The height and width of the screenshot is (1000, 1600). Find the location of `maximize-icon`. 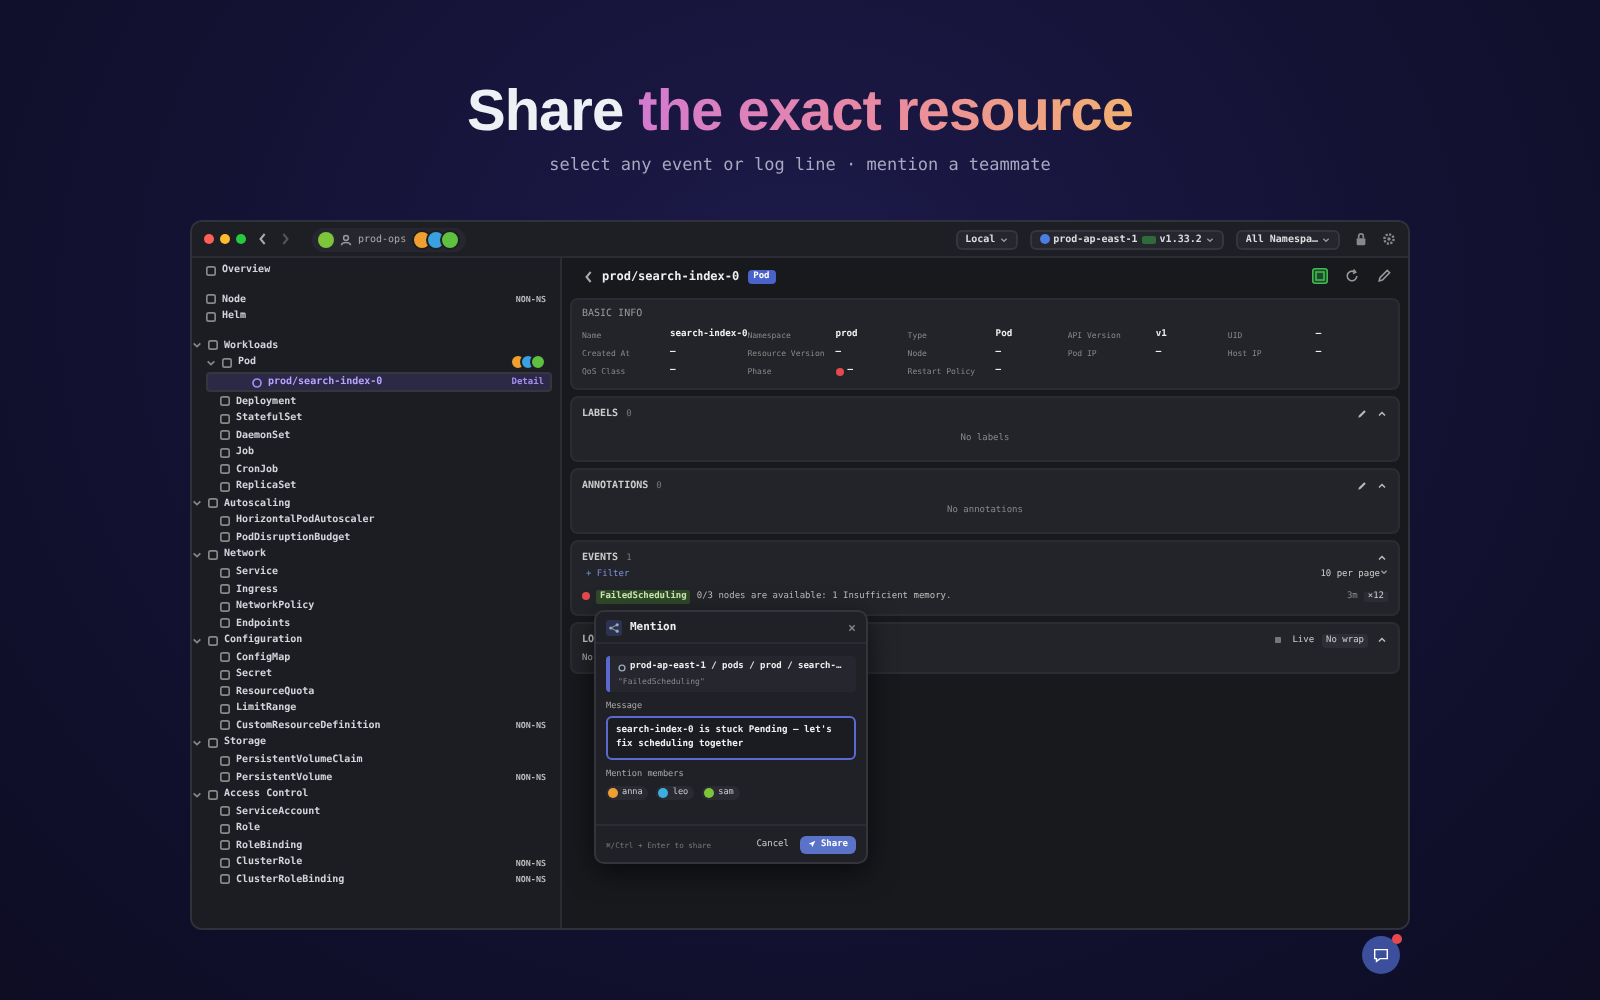

maximize-icon is located at coordinates (241, 239).